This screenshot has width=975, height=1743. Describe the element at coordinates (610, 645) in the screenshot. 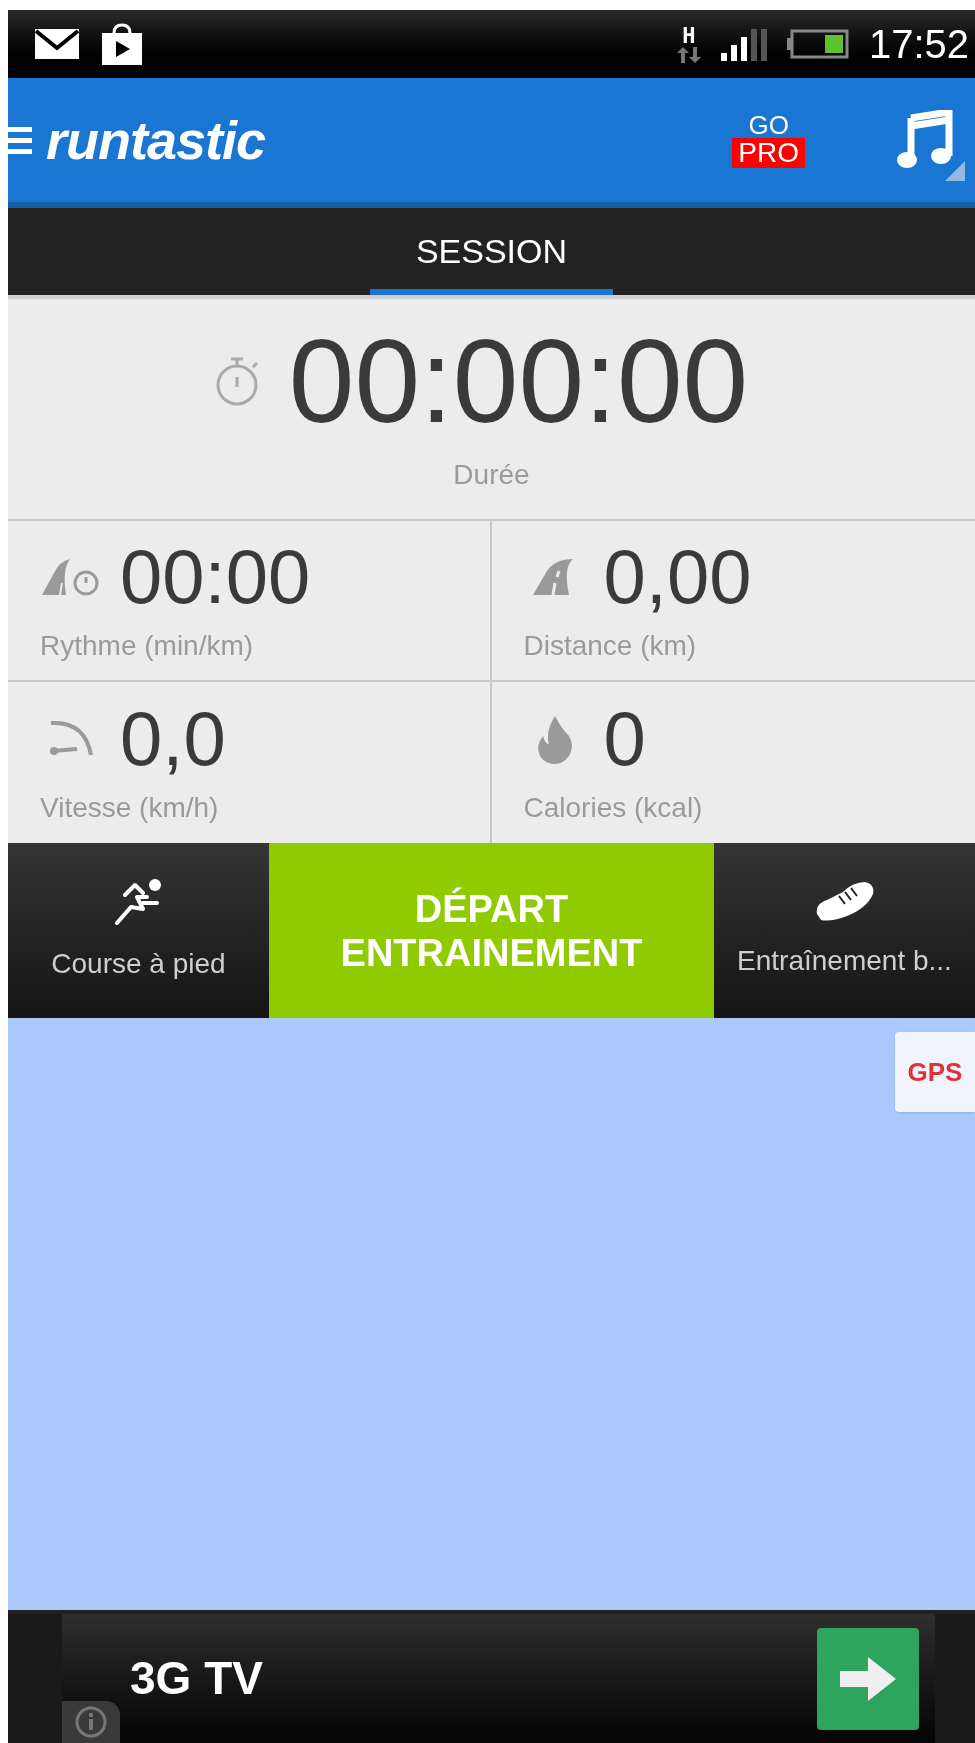

I see `stat-label: Distance (km)` at that location.